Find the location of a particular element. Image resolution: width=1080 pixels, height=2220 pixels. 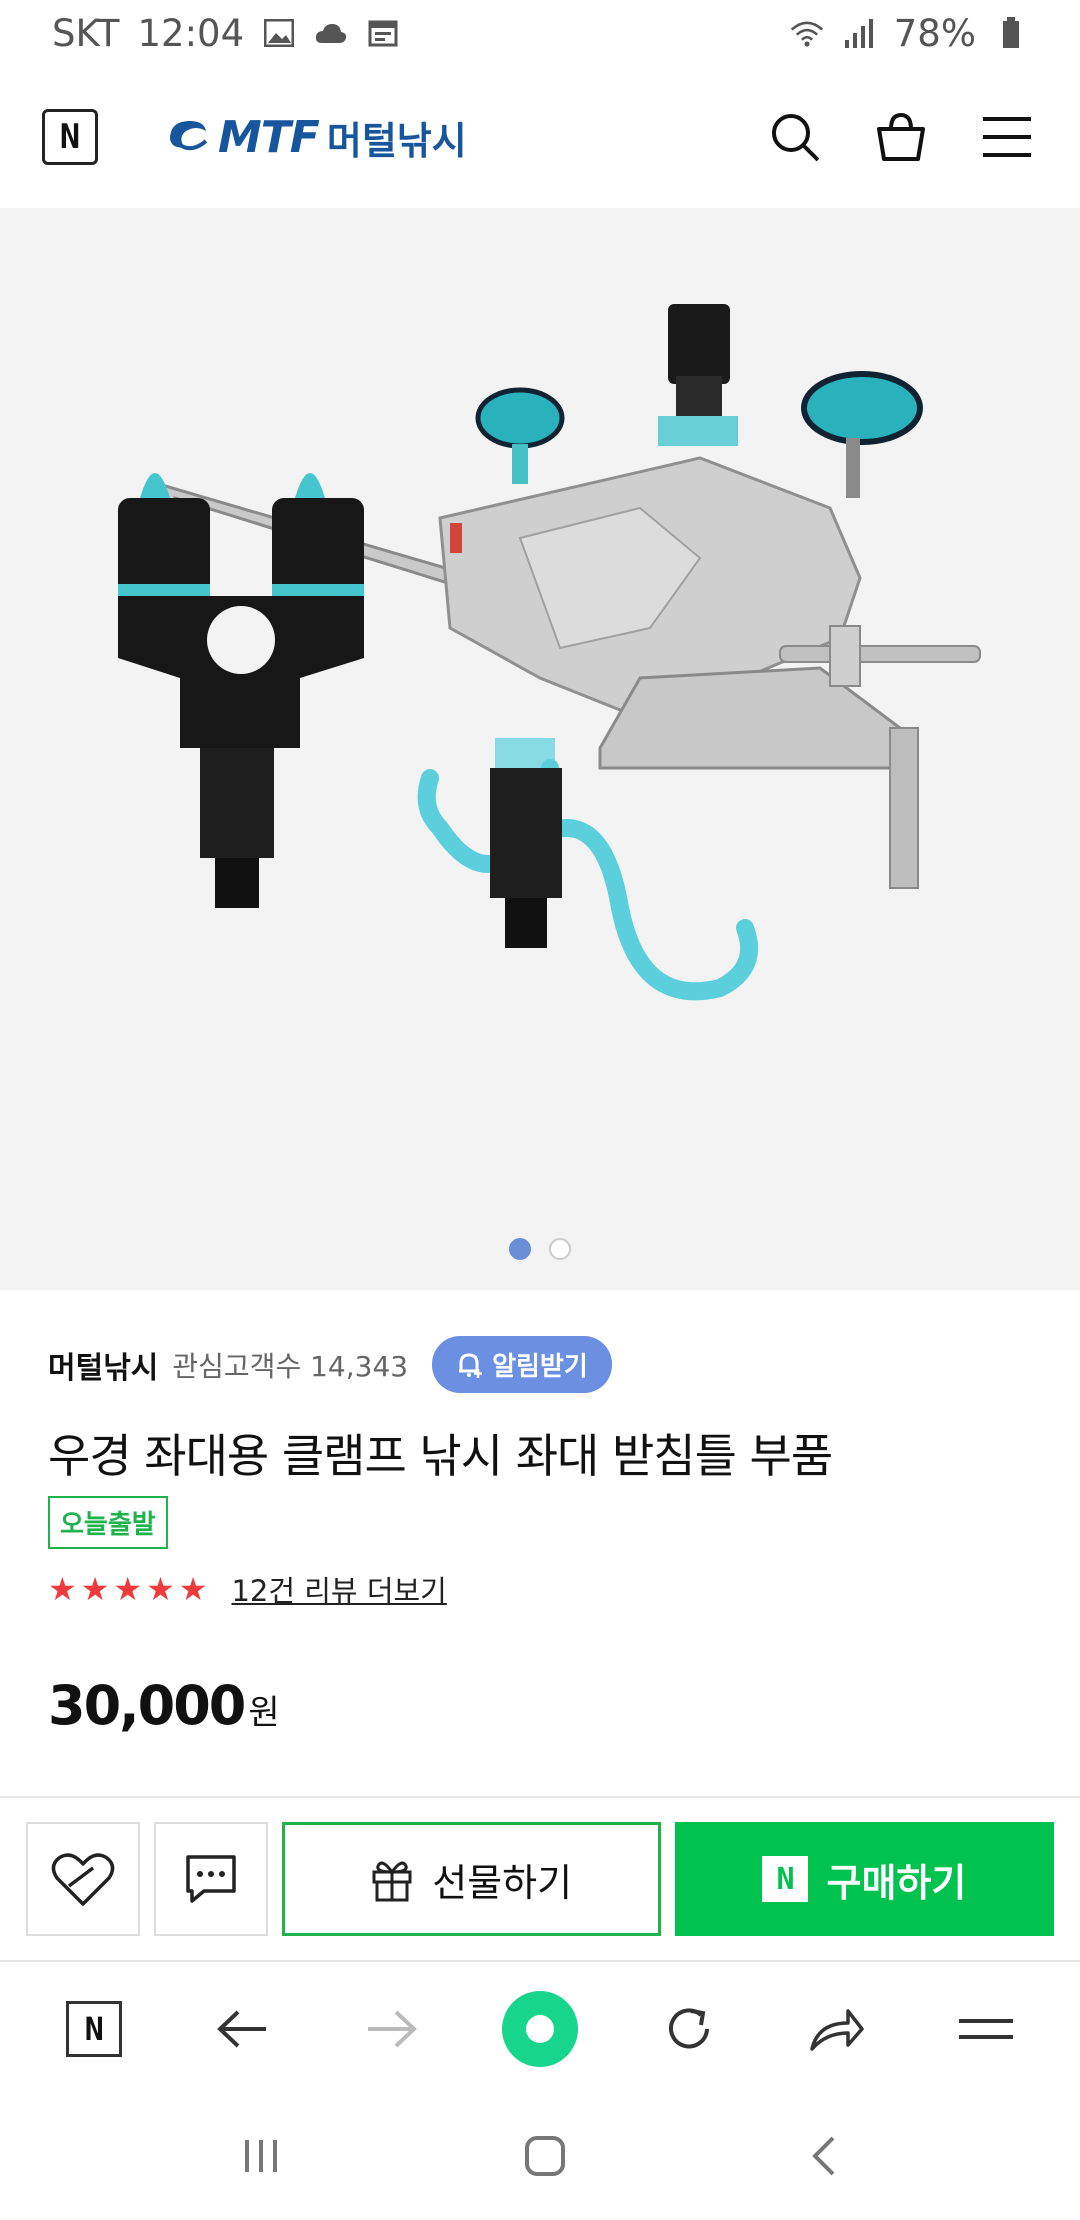

naver-n-icon: N is located at coordinates (94, 2029).